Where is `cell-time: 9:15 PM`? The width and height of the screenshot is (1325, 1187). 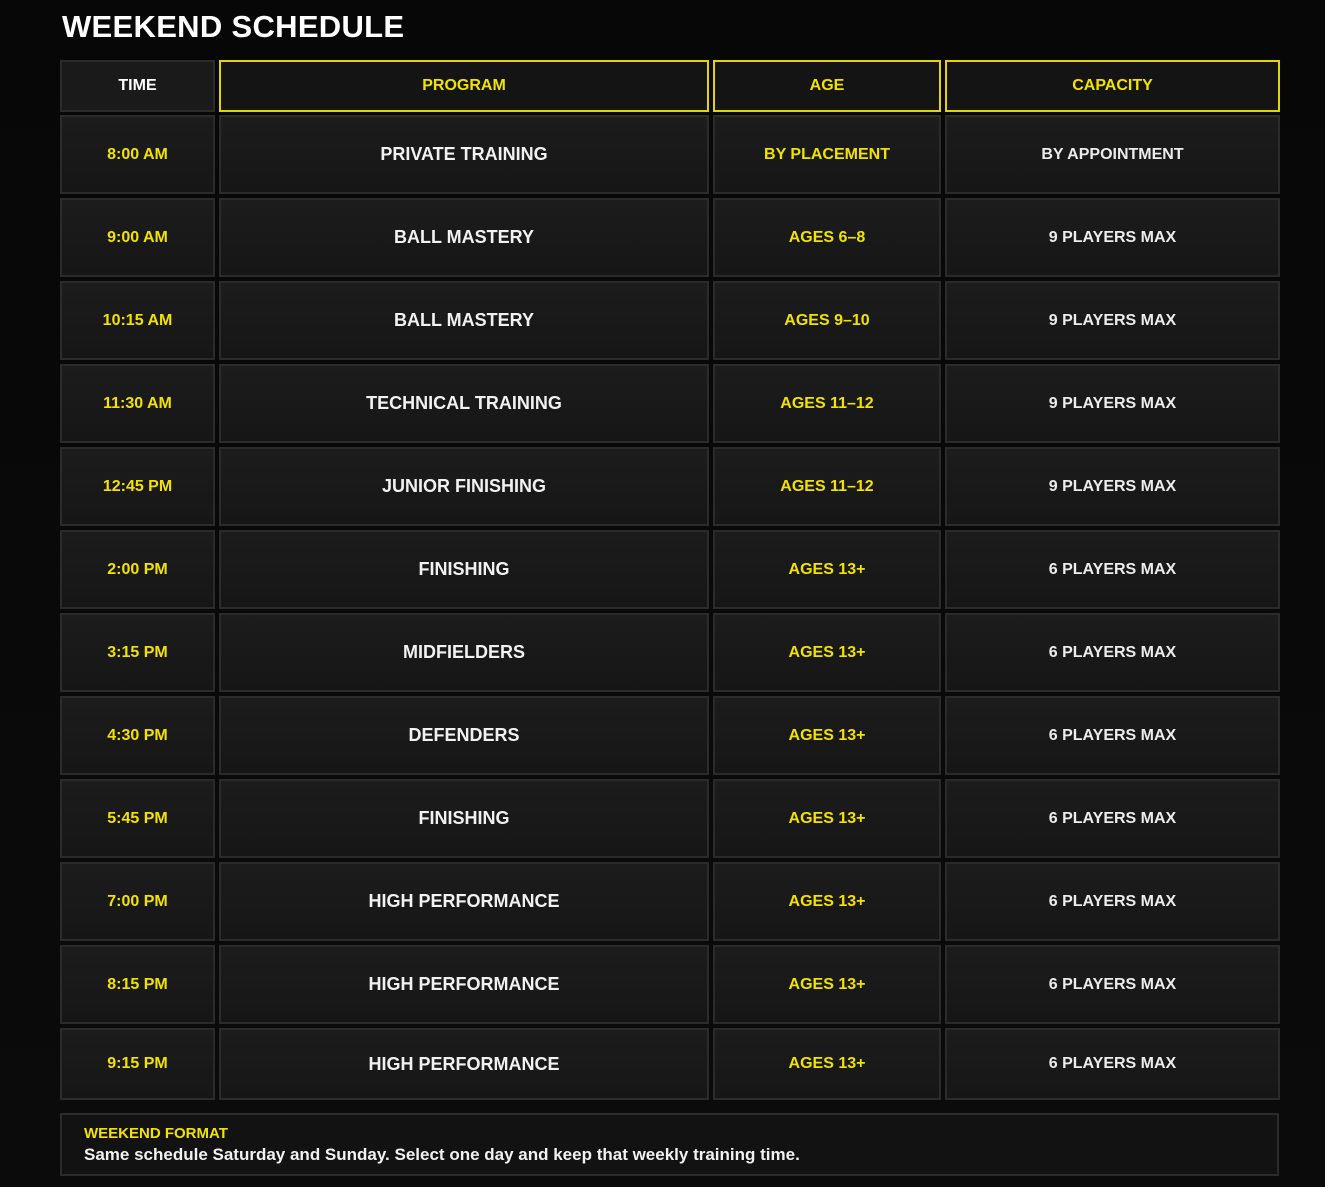 cell-time: 9:15 PM is located at coordinates (137, 1064).